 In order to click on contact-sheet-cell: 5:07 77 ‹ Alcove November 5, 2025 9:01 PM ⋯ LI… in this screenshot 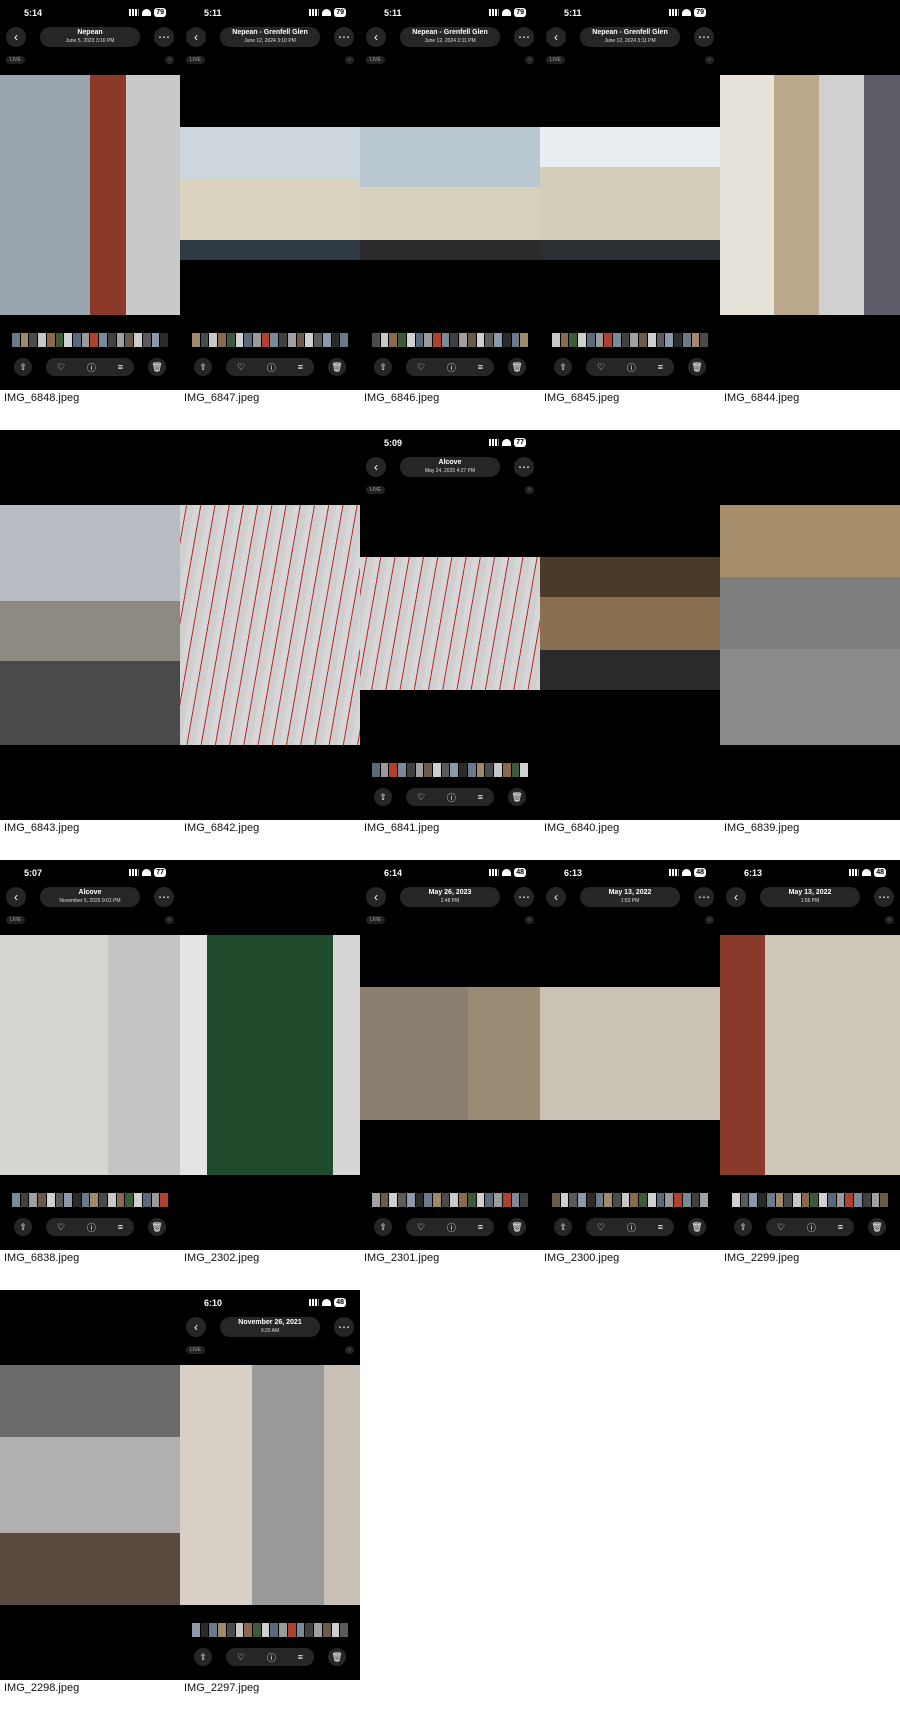, I will do `click(90, 1075)`.